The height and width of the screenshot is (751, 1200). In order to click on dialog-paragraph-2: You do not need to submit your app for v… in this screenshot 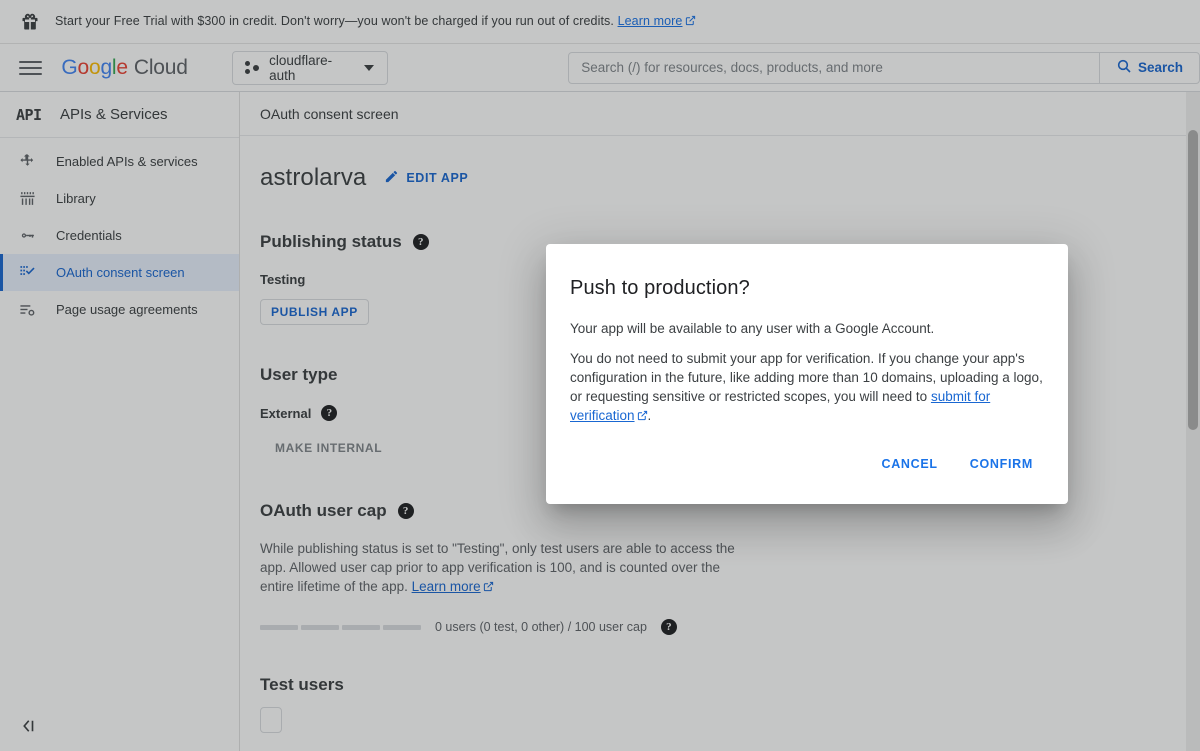, I will do `click(807, 387)`.